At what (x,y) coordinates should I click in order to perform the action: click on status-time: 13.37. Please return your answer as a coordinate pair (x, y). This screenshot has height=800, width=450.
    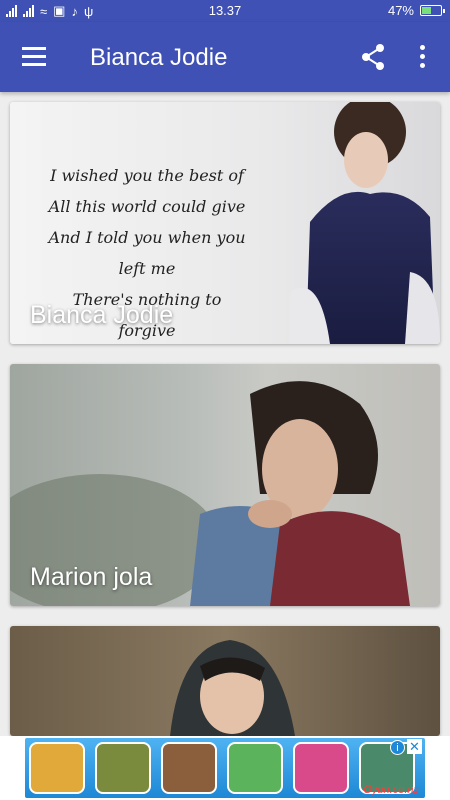
    Looking at the image, I should click on (225, 10).